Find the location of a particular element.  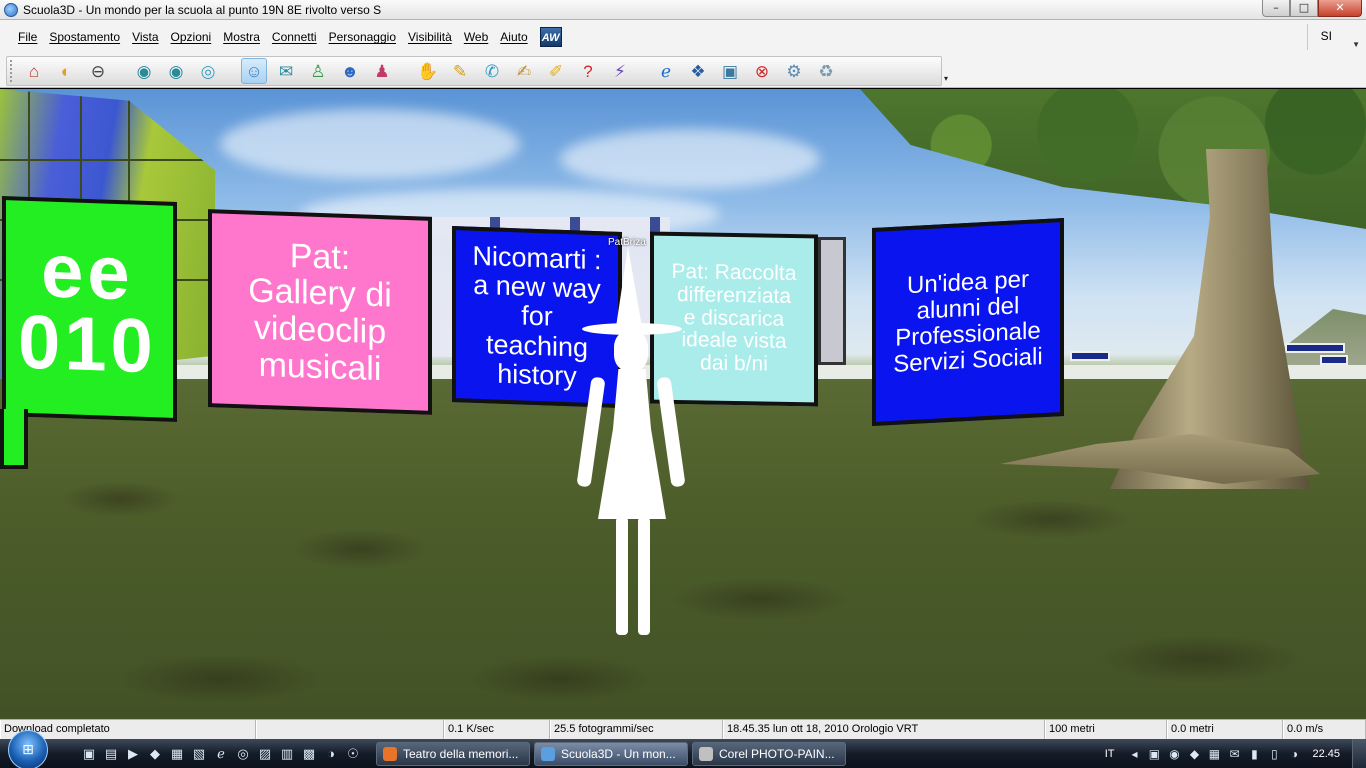

quicklaunch-icon: ◆ is located at coordinates (155, 754).